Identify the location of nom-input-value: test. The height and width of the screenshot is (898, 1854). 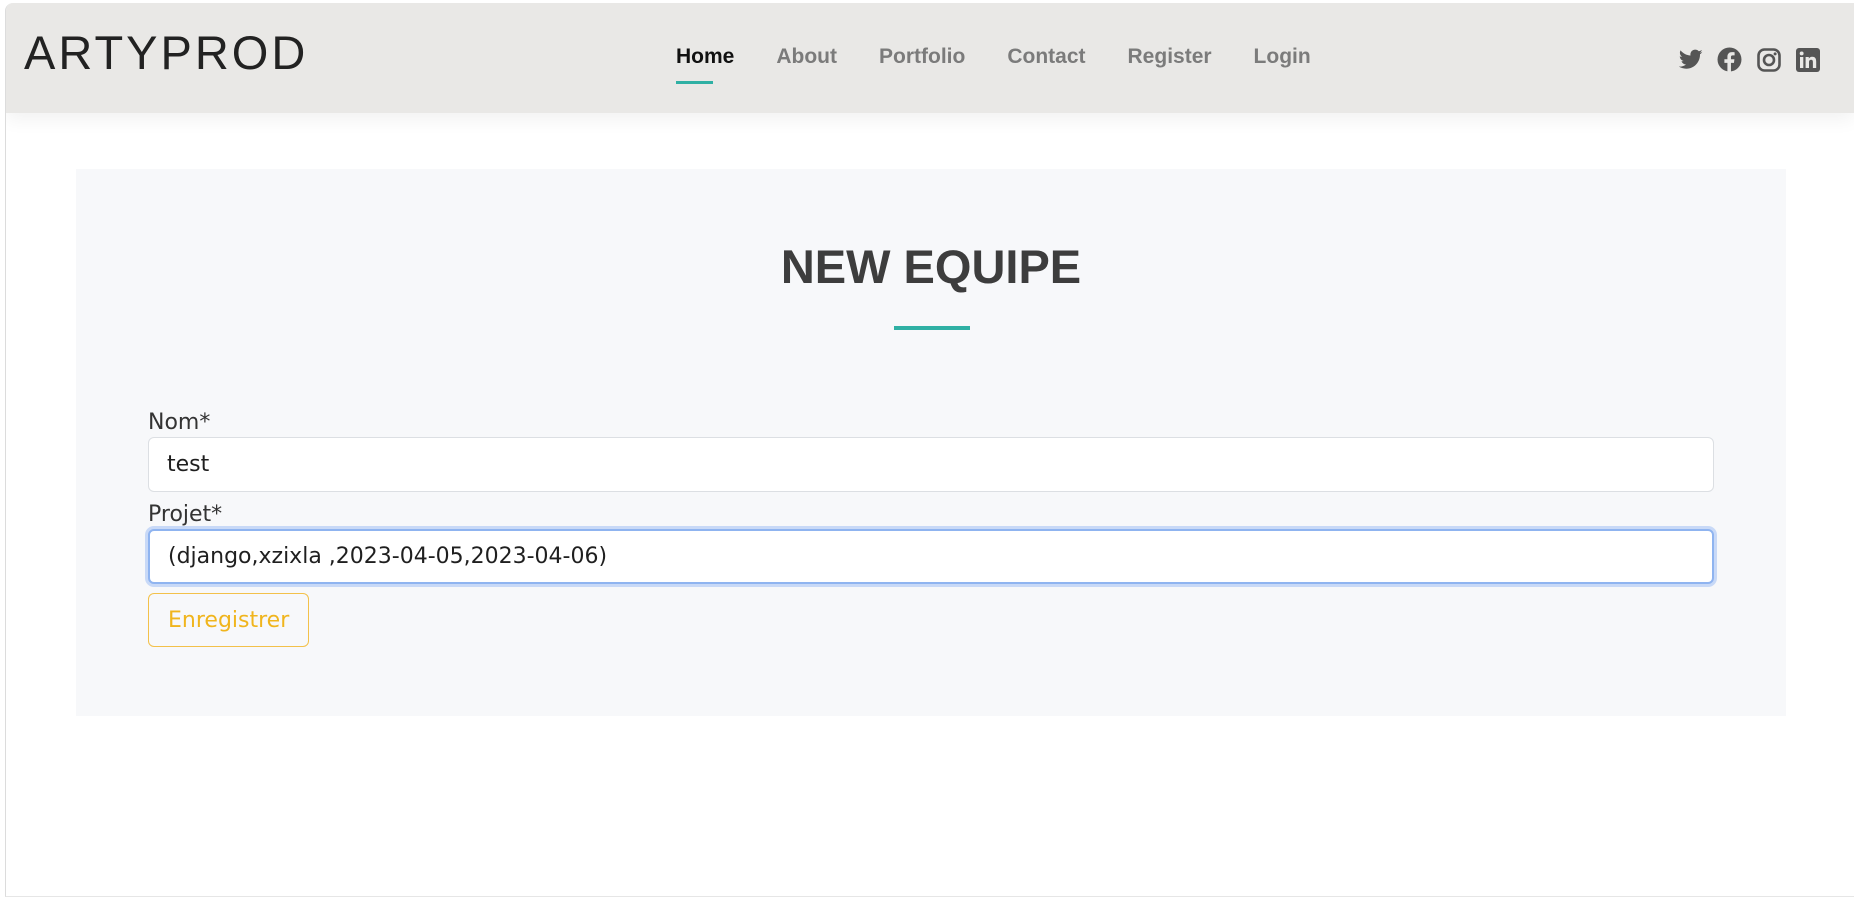
(188, 464).